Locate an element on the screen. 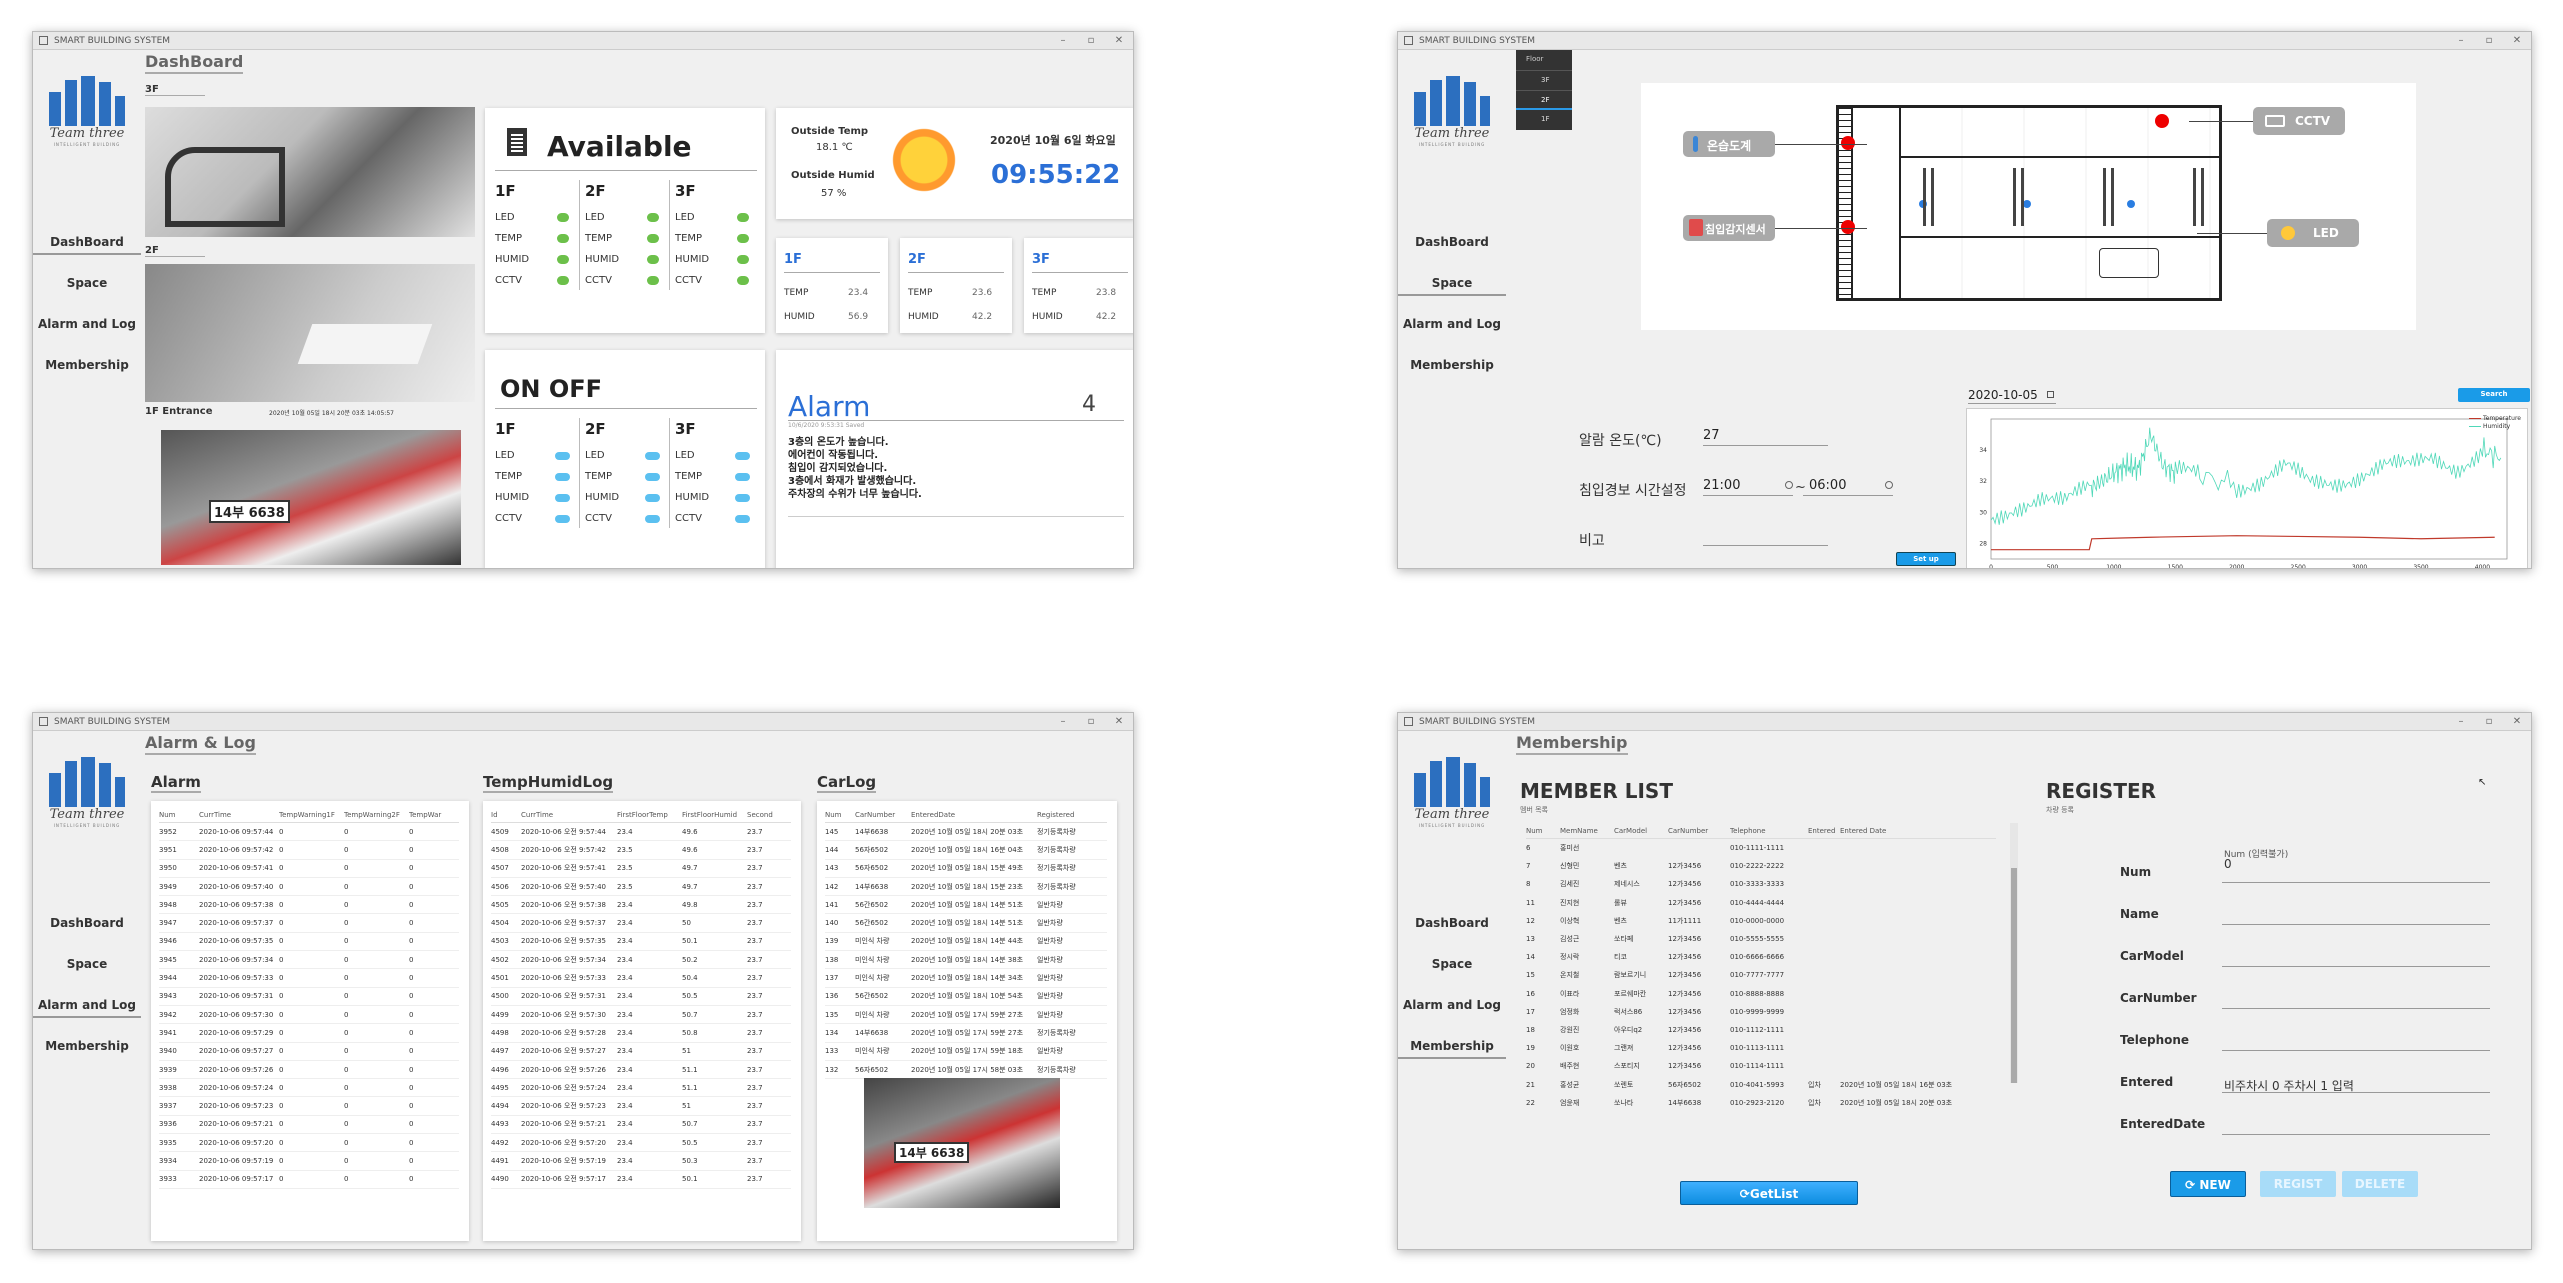 Image resolution: width=2563 pixels, height=1283 pixels. member-row: 13 김성근 쏘타페 12가3456 010-5555-5555 is located at coordinates (1761, 939).